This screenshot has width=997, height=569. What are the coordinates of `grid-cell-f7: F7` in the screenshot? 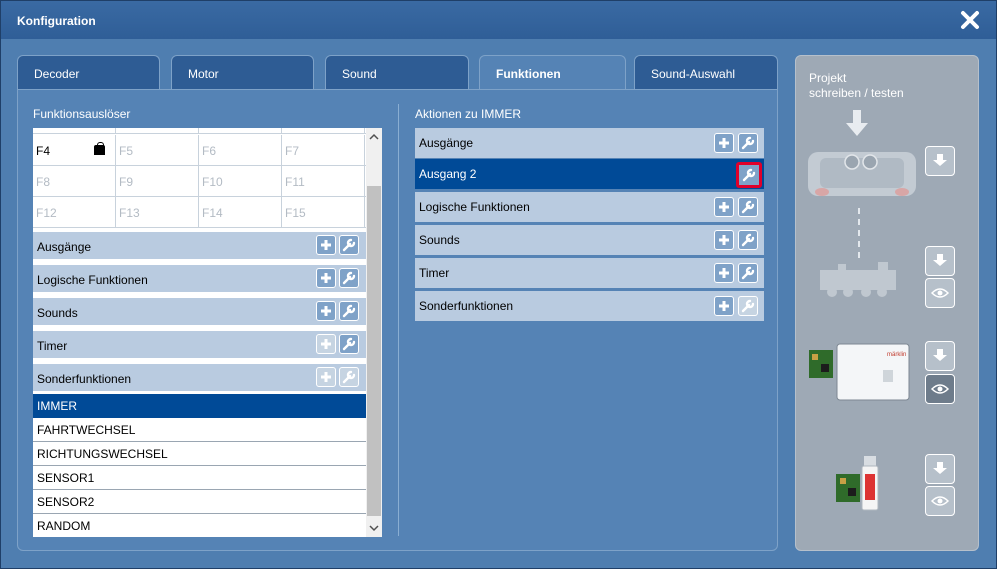 It's located at (323, 150).